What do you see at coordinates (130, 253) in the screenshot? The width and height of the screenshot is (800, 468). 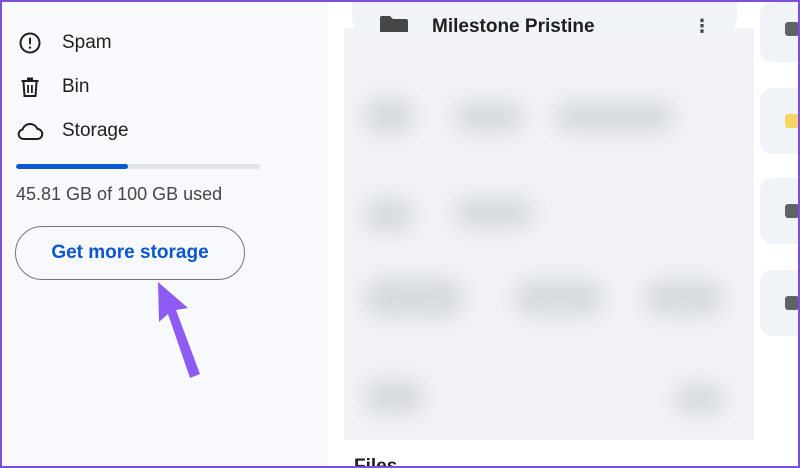 I see `get-more-storage-button: Get more storage` at bounding box center [130, 253].